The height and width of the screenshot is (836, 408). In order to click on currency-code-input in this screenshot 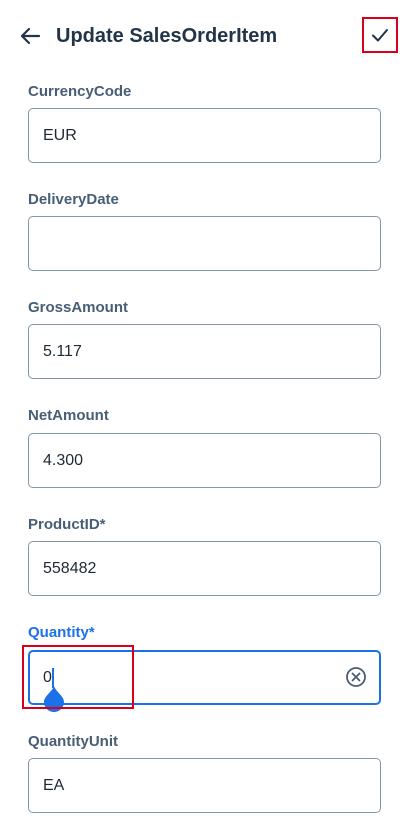, I will do `click(204, 135)`.